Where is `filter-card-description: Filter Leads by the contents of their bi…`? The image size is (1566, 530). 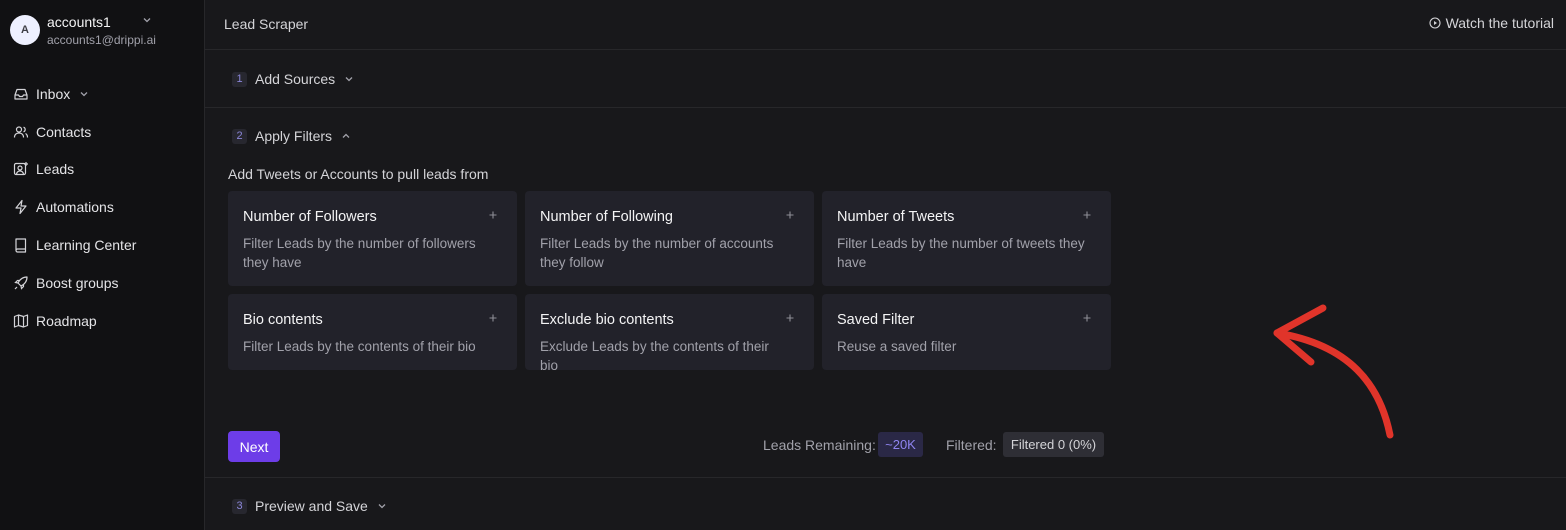
filter-card-description: Filter Leads by the contents of their bi… is located at coordinates (359, 346).